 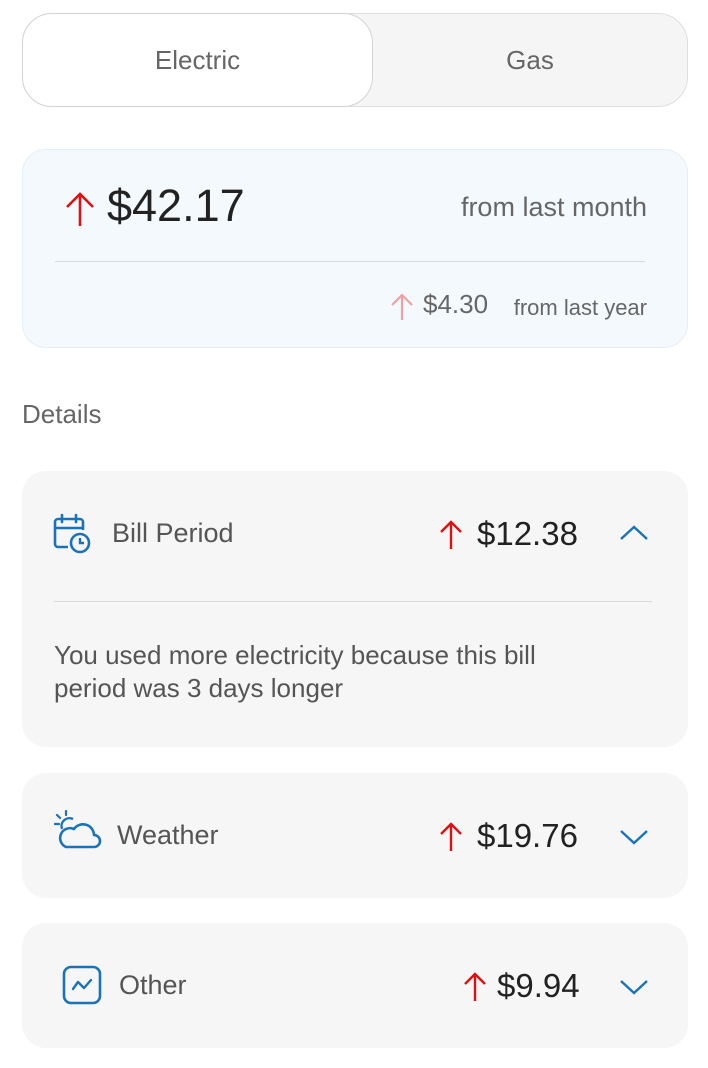 What do you see at coordinates (580, 307) in the screenshot?
I see `yearly-change-label: from last year` at bounding box center [580, 307].